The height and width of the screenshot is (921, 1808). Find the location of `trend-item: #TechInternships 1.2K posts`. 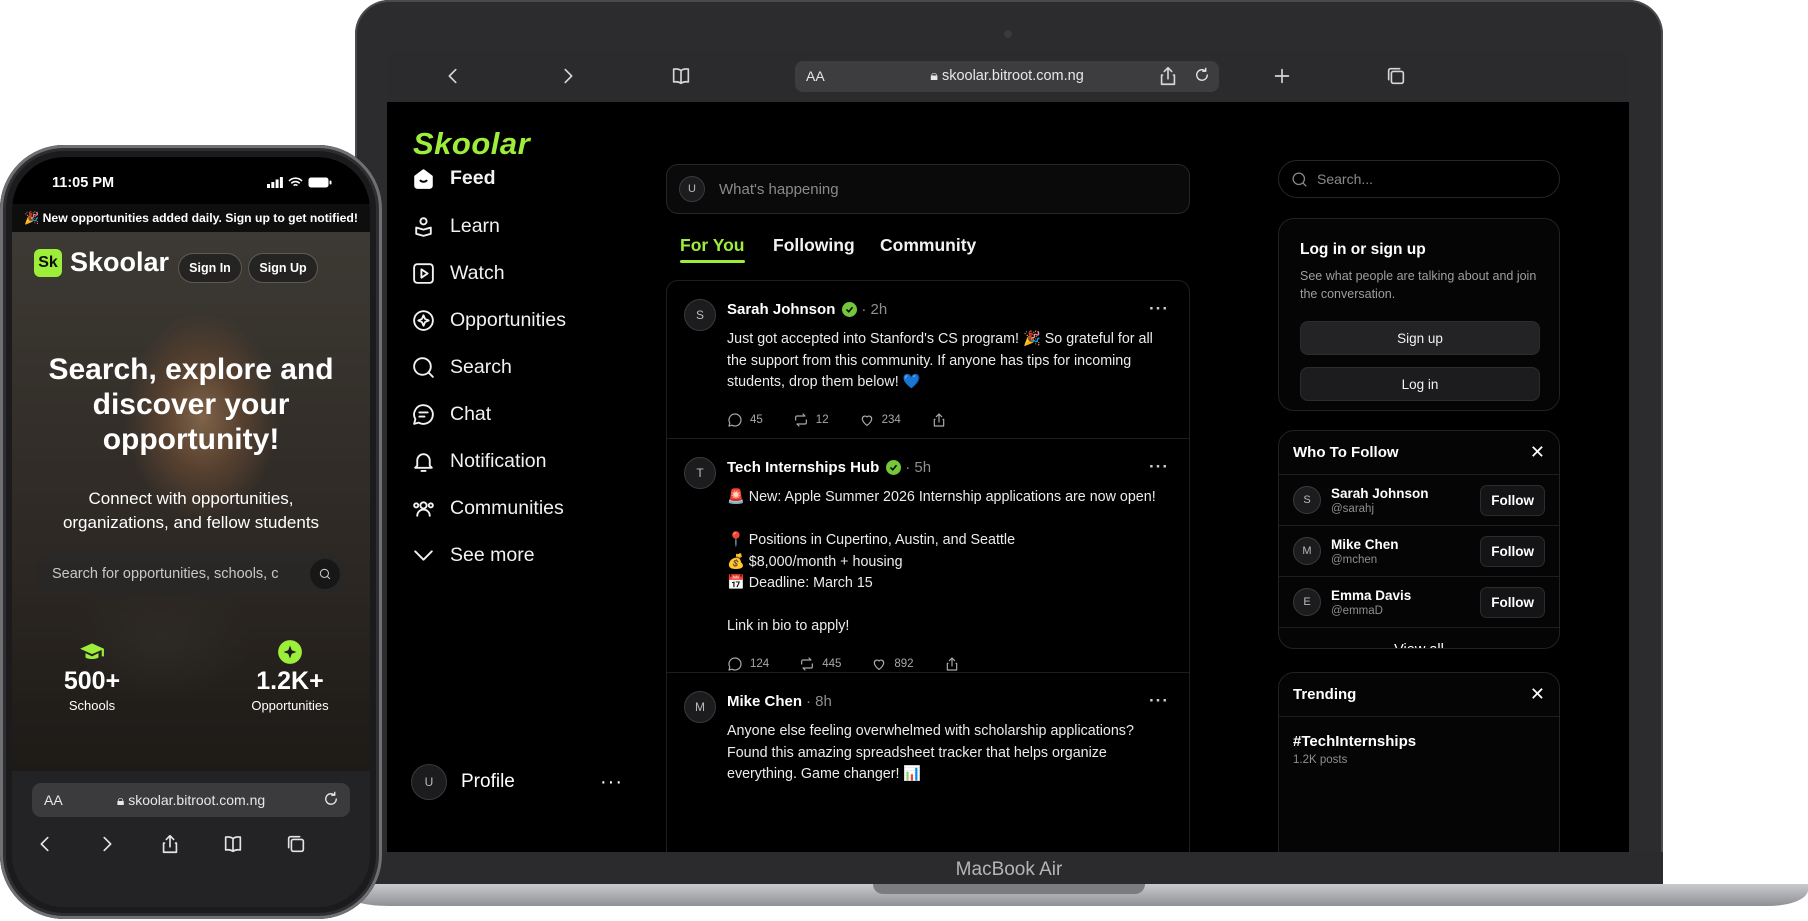

trend-item: #TechInternships 1.2K posts is located at coordinates (1419, 743).